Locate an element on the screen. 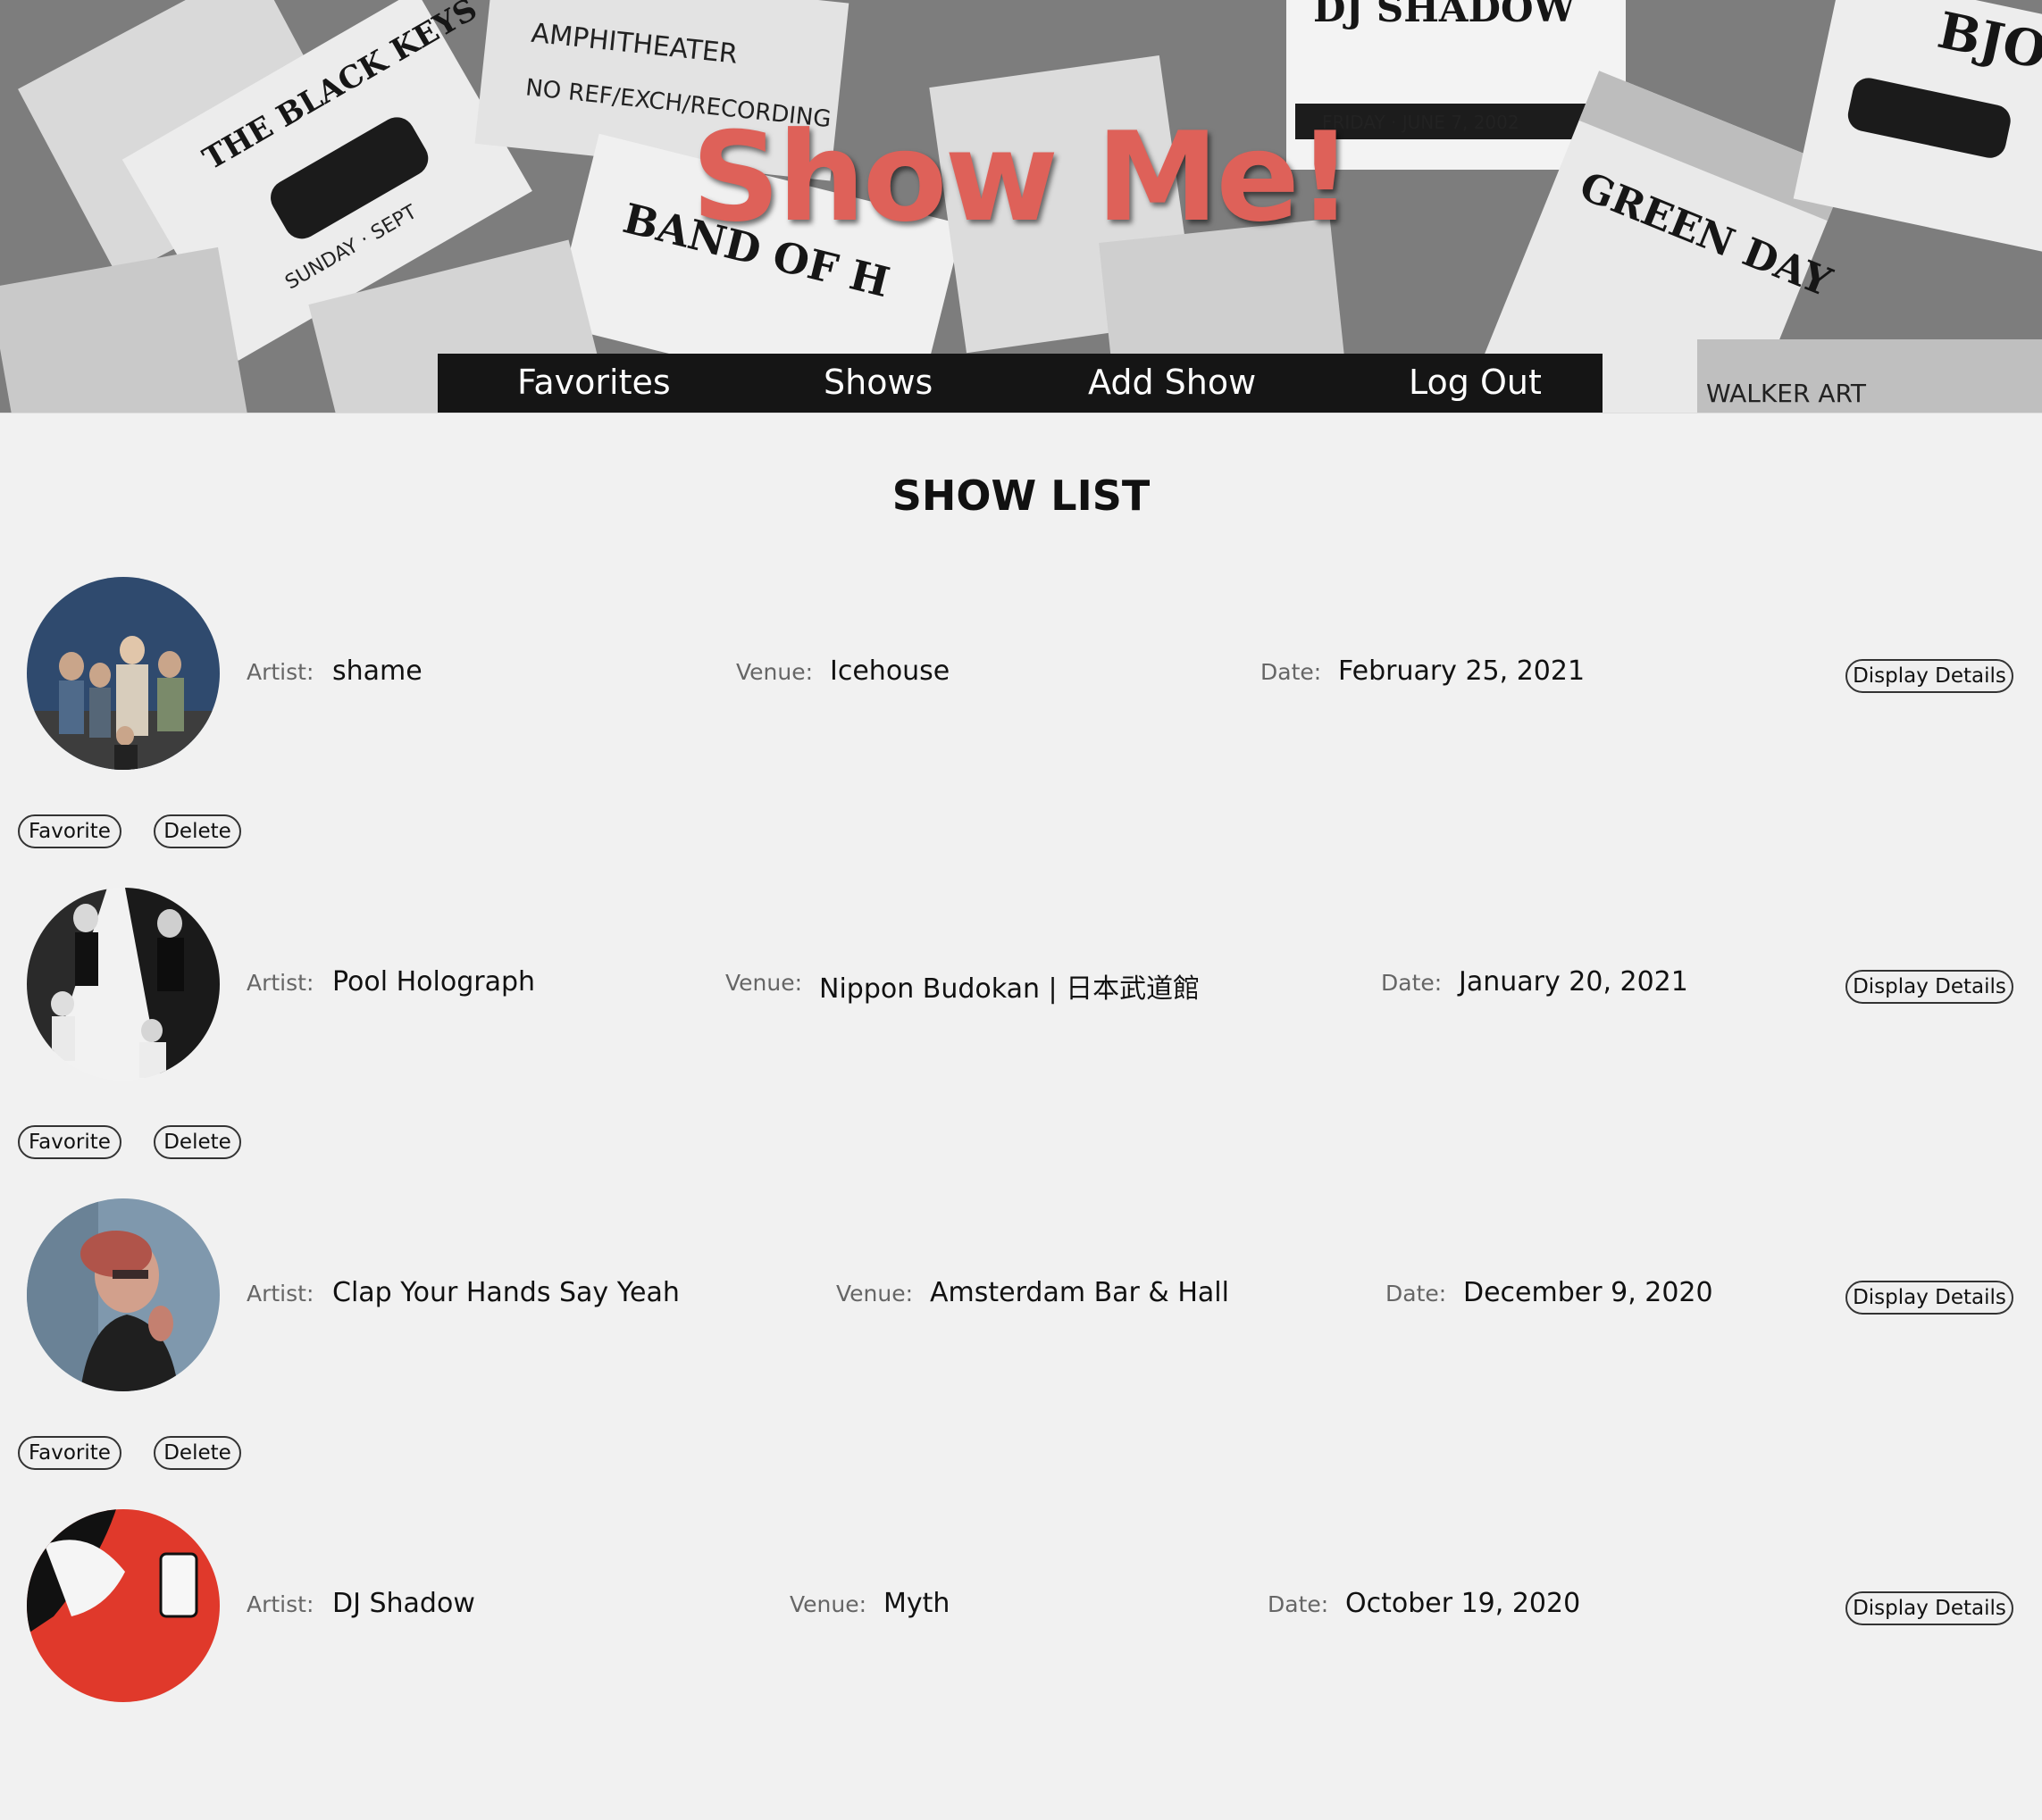 Image resolution: width=2042 pixels, height=1820 pixels. nav-log-out: Log Out is located at coordinates (1475, 382).